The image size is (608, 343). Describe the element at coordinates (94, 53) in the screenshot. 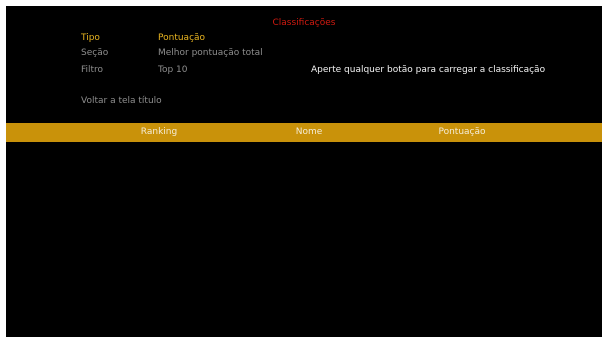

I see `option-section-label: Seção` at that location.